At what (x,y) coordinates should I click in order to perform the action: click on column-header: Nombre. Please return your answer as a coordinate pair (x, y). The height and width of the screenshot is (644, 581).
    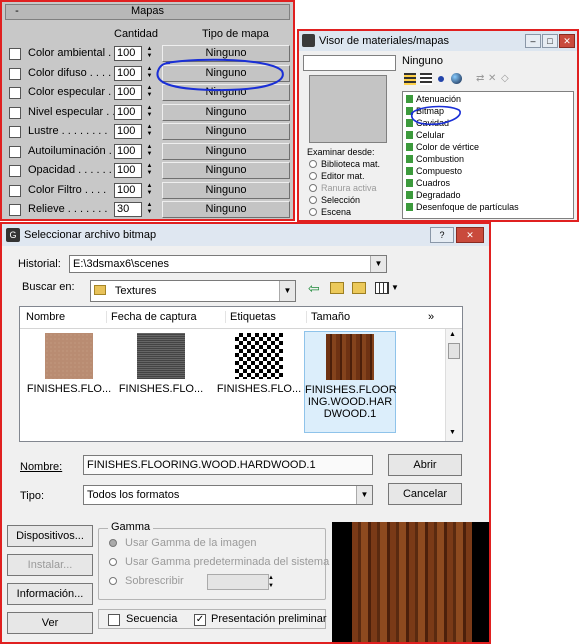
    Looking at the image, I should click on (45, 317).